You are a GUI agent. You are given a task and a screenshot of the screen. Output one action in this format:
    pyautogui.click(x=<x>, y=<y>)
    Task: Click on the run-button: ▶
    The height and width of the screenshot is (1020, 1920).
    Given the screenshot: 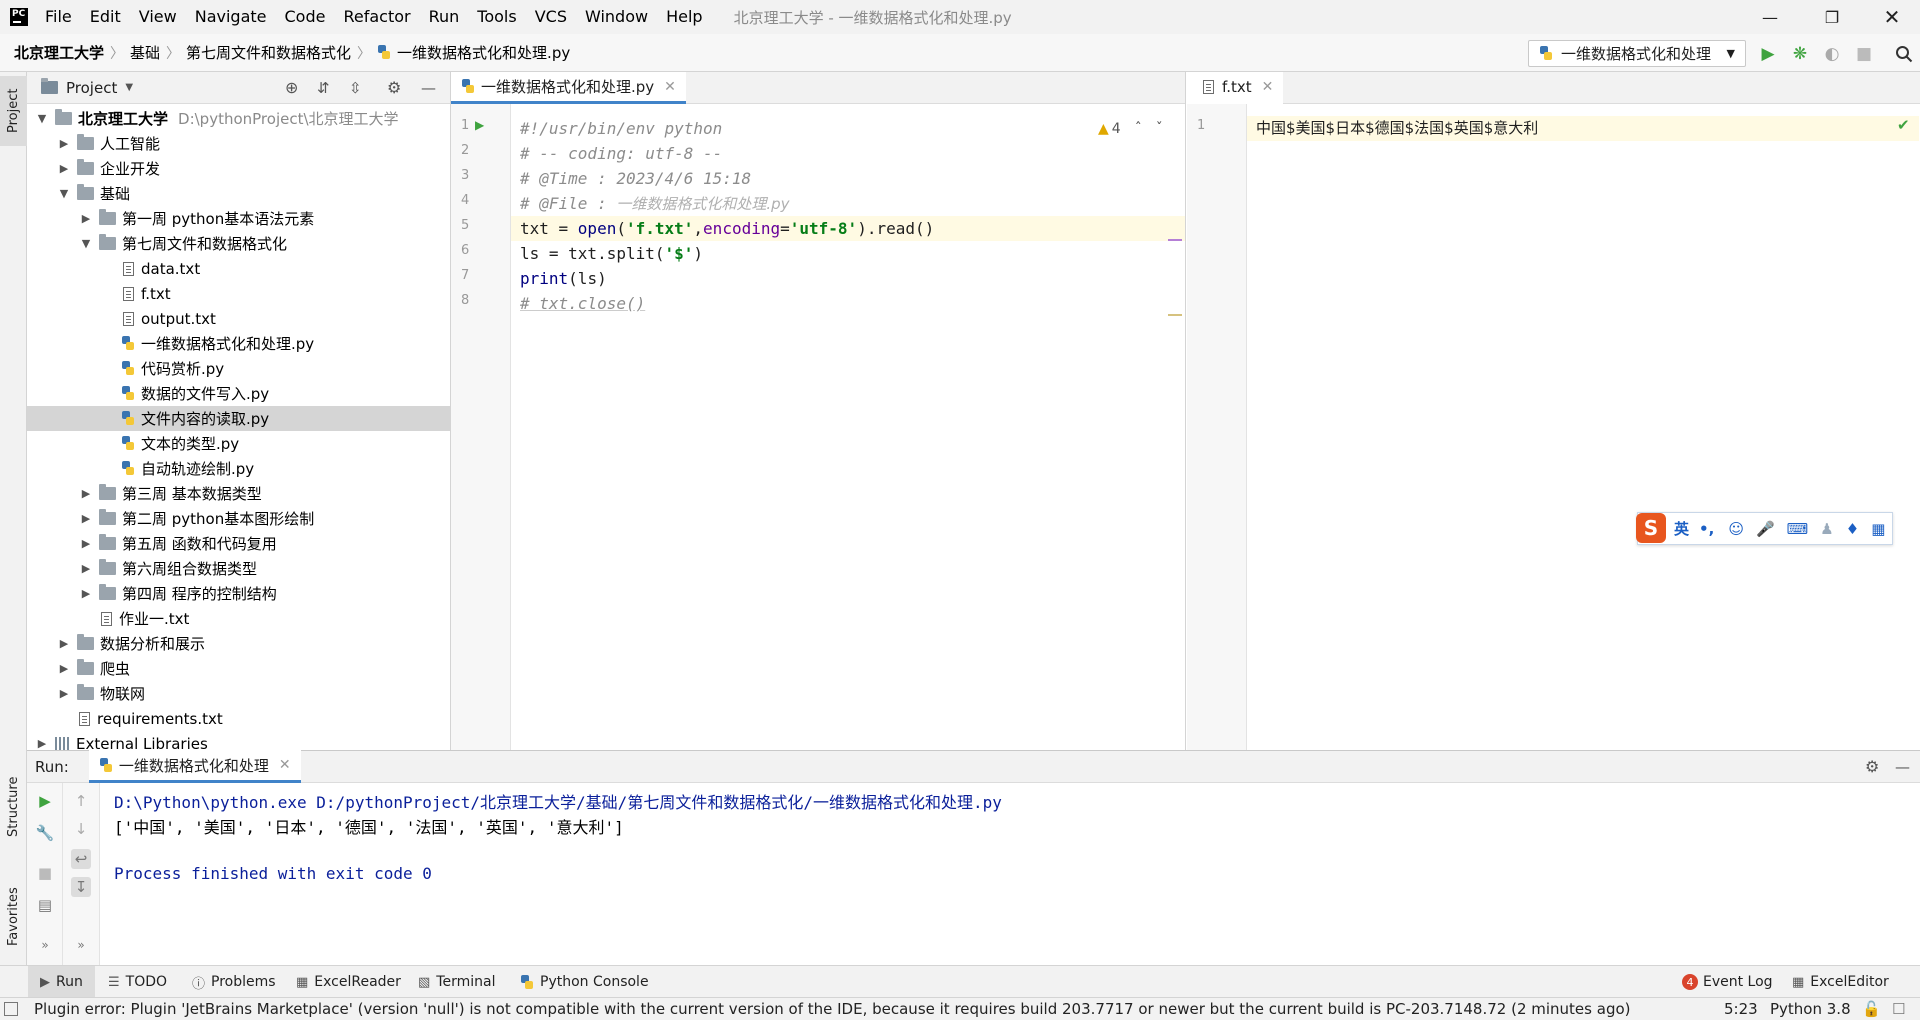 What is the action you would take?
    pyautogui.click(x=1768, y=54)
    